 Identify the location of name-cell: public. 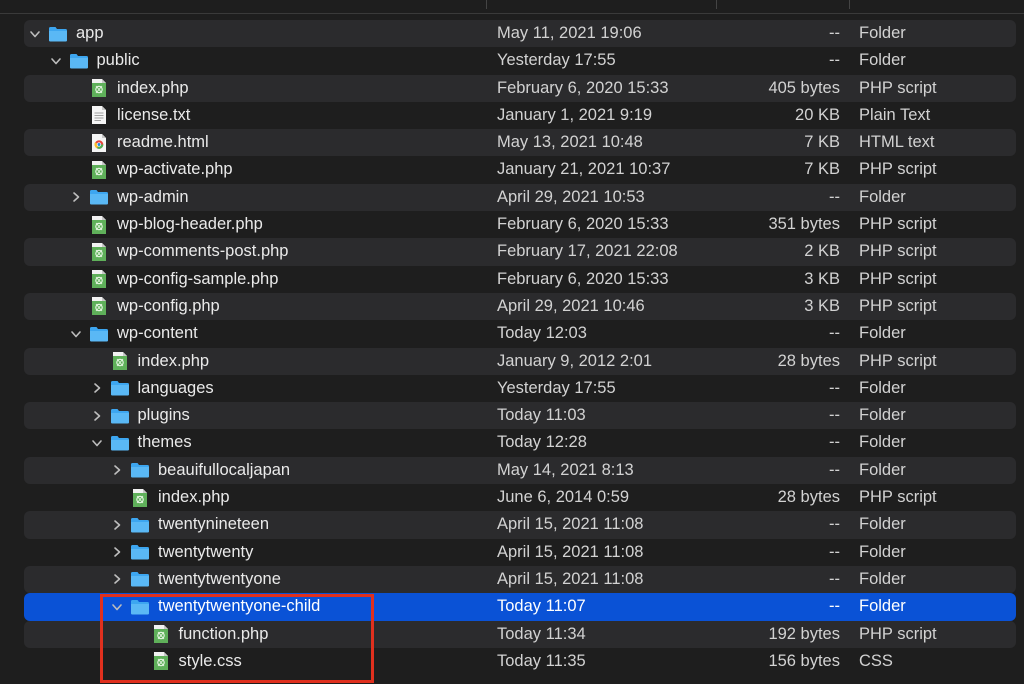
(94, 60).